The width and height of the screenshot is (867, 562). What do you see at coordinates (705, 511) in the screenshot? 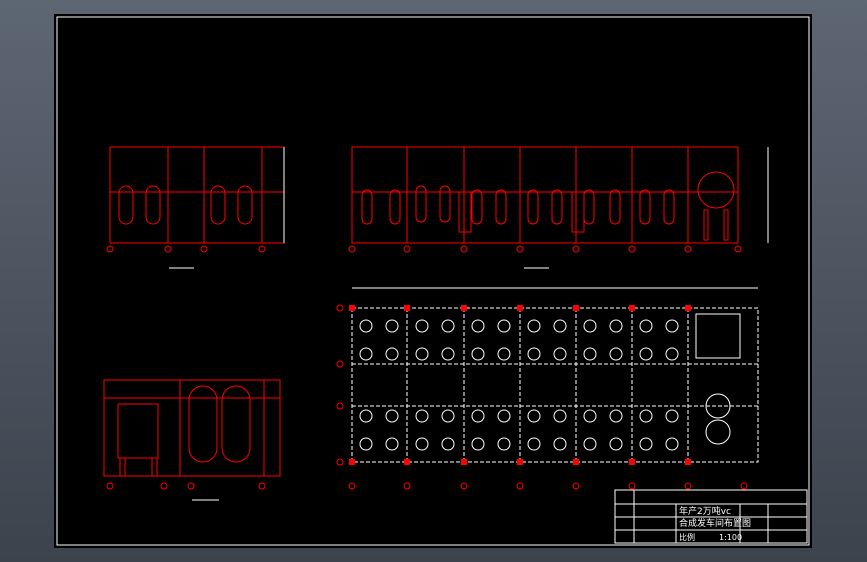
I see `title-line-1: 年产2万吨vc` at bounding box center [705, 511].